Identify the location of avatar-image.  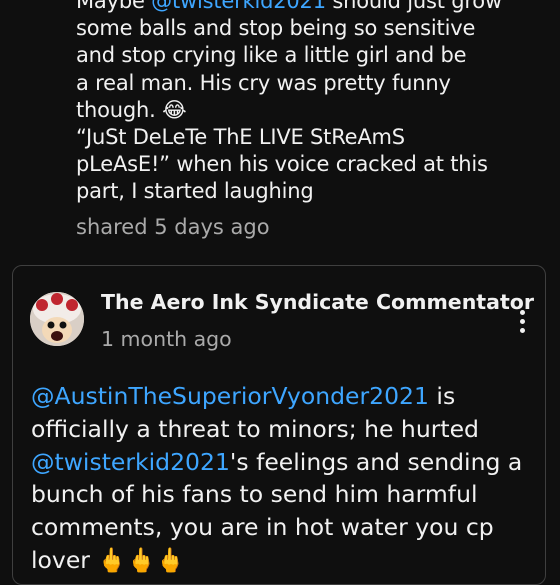
(57, 319).